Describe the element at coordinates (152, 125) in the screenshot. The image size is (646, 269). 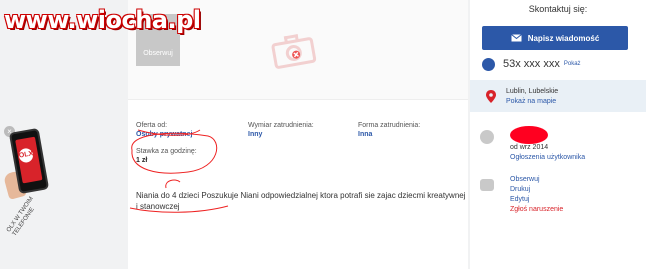
I see `offer-from-label: Oferta od:` at that location.